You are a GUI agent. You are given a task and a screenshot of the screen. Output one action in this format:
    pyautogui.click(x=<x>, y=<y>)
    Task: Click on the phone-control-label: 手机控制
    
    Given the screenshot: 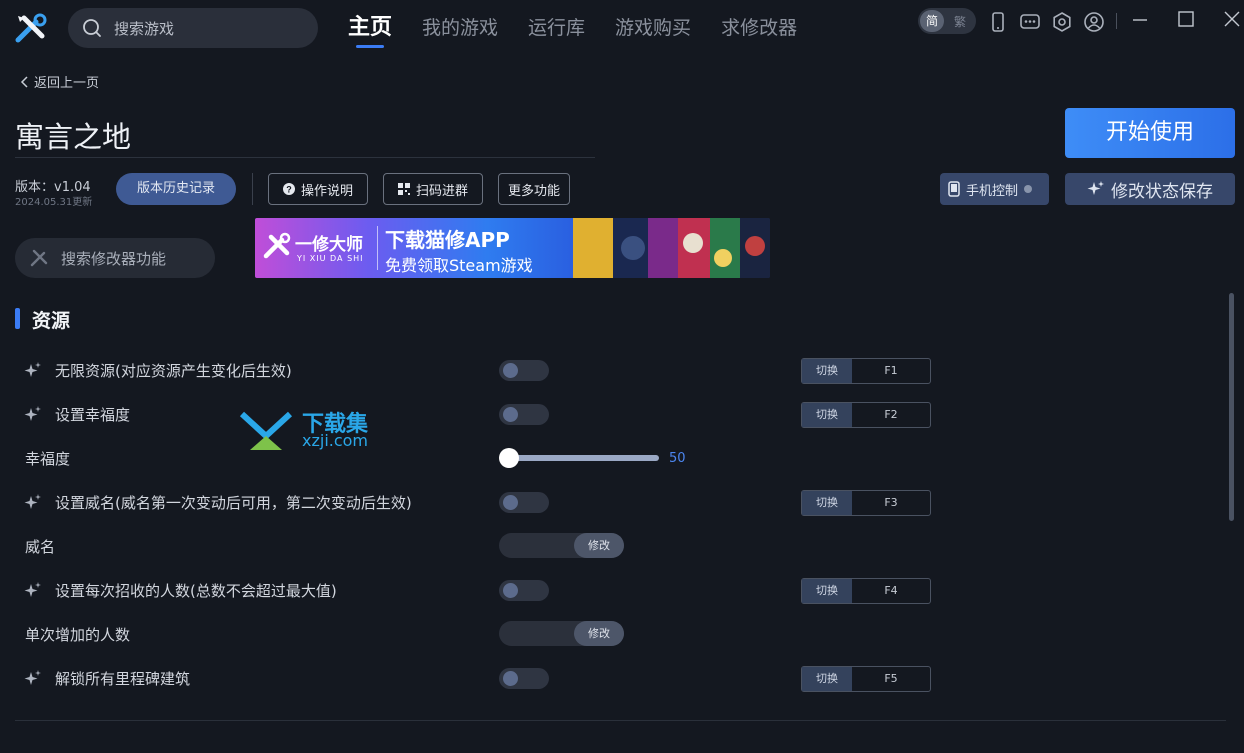 What is the action you would take?
    pyautogui.click(x=992, y=191)
    